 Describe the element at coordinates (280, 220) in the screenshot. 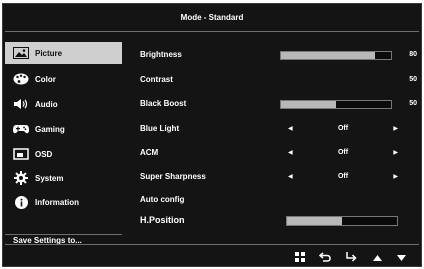

I see `h-position-row: H.Position` at that location.